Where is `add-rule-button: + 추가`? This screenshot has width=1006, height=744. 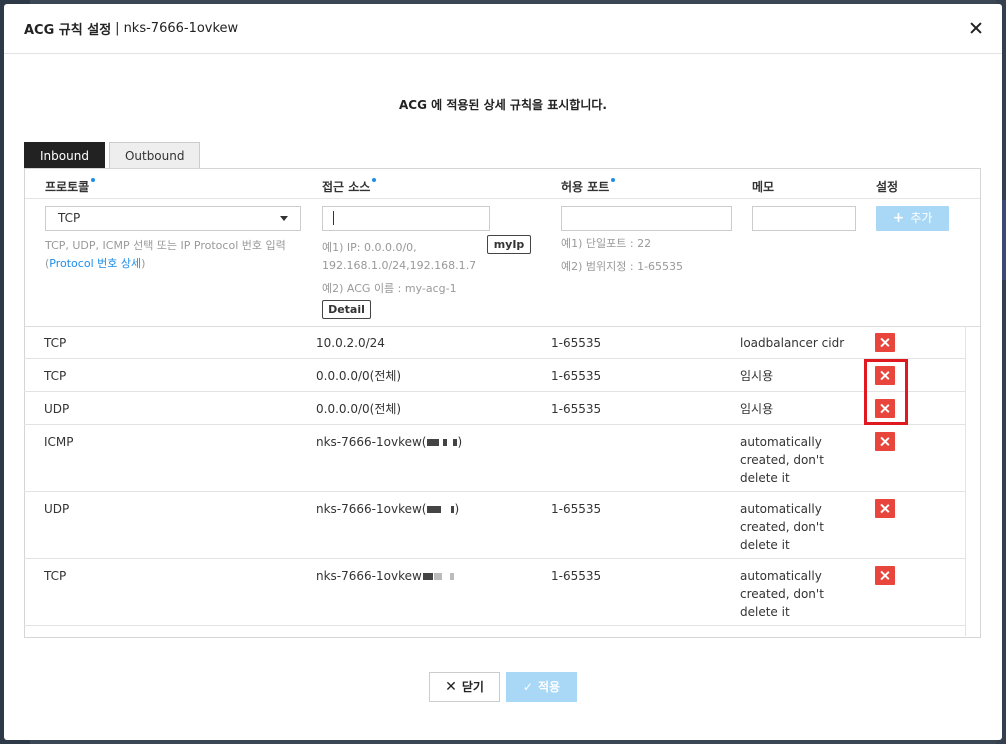 add-rule-button: + 추가 is located at coordinates (912, 218).